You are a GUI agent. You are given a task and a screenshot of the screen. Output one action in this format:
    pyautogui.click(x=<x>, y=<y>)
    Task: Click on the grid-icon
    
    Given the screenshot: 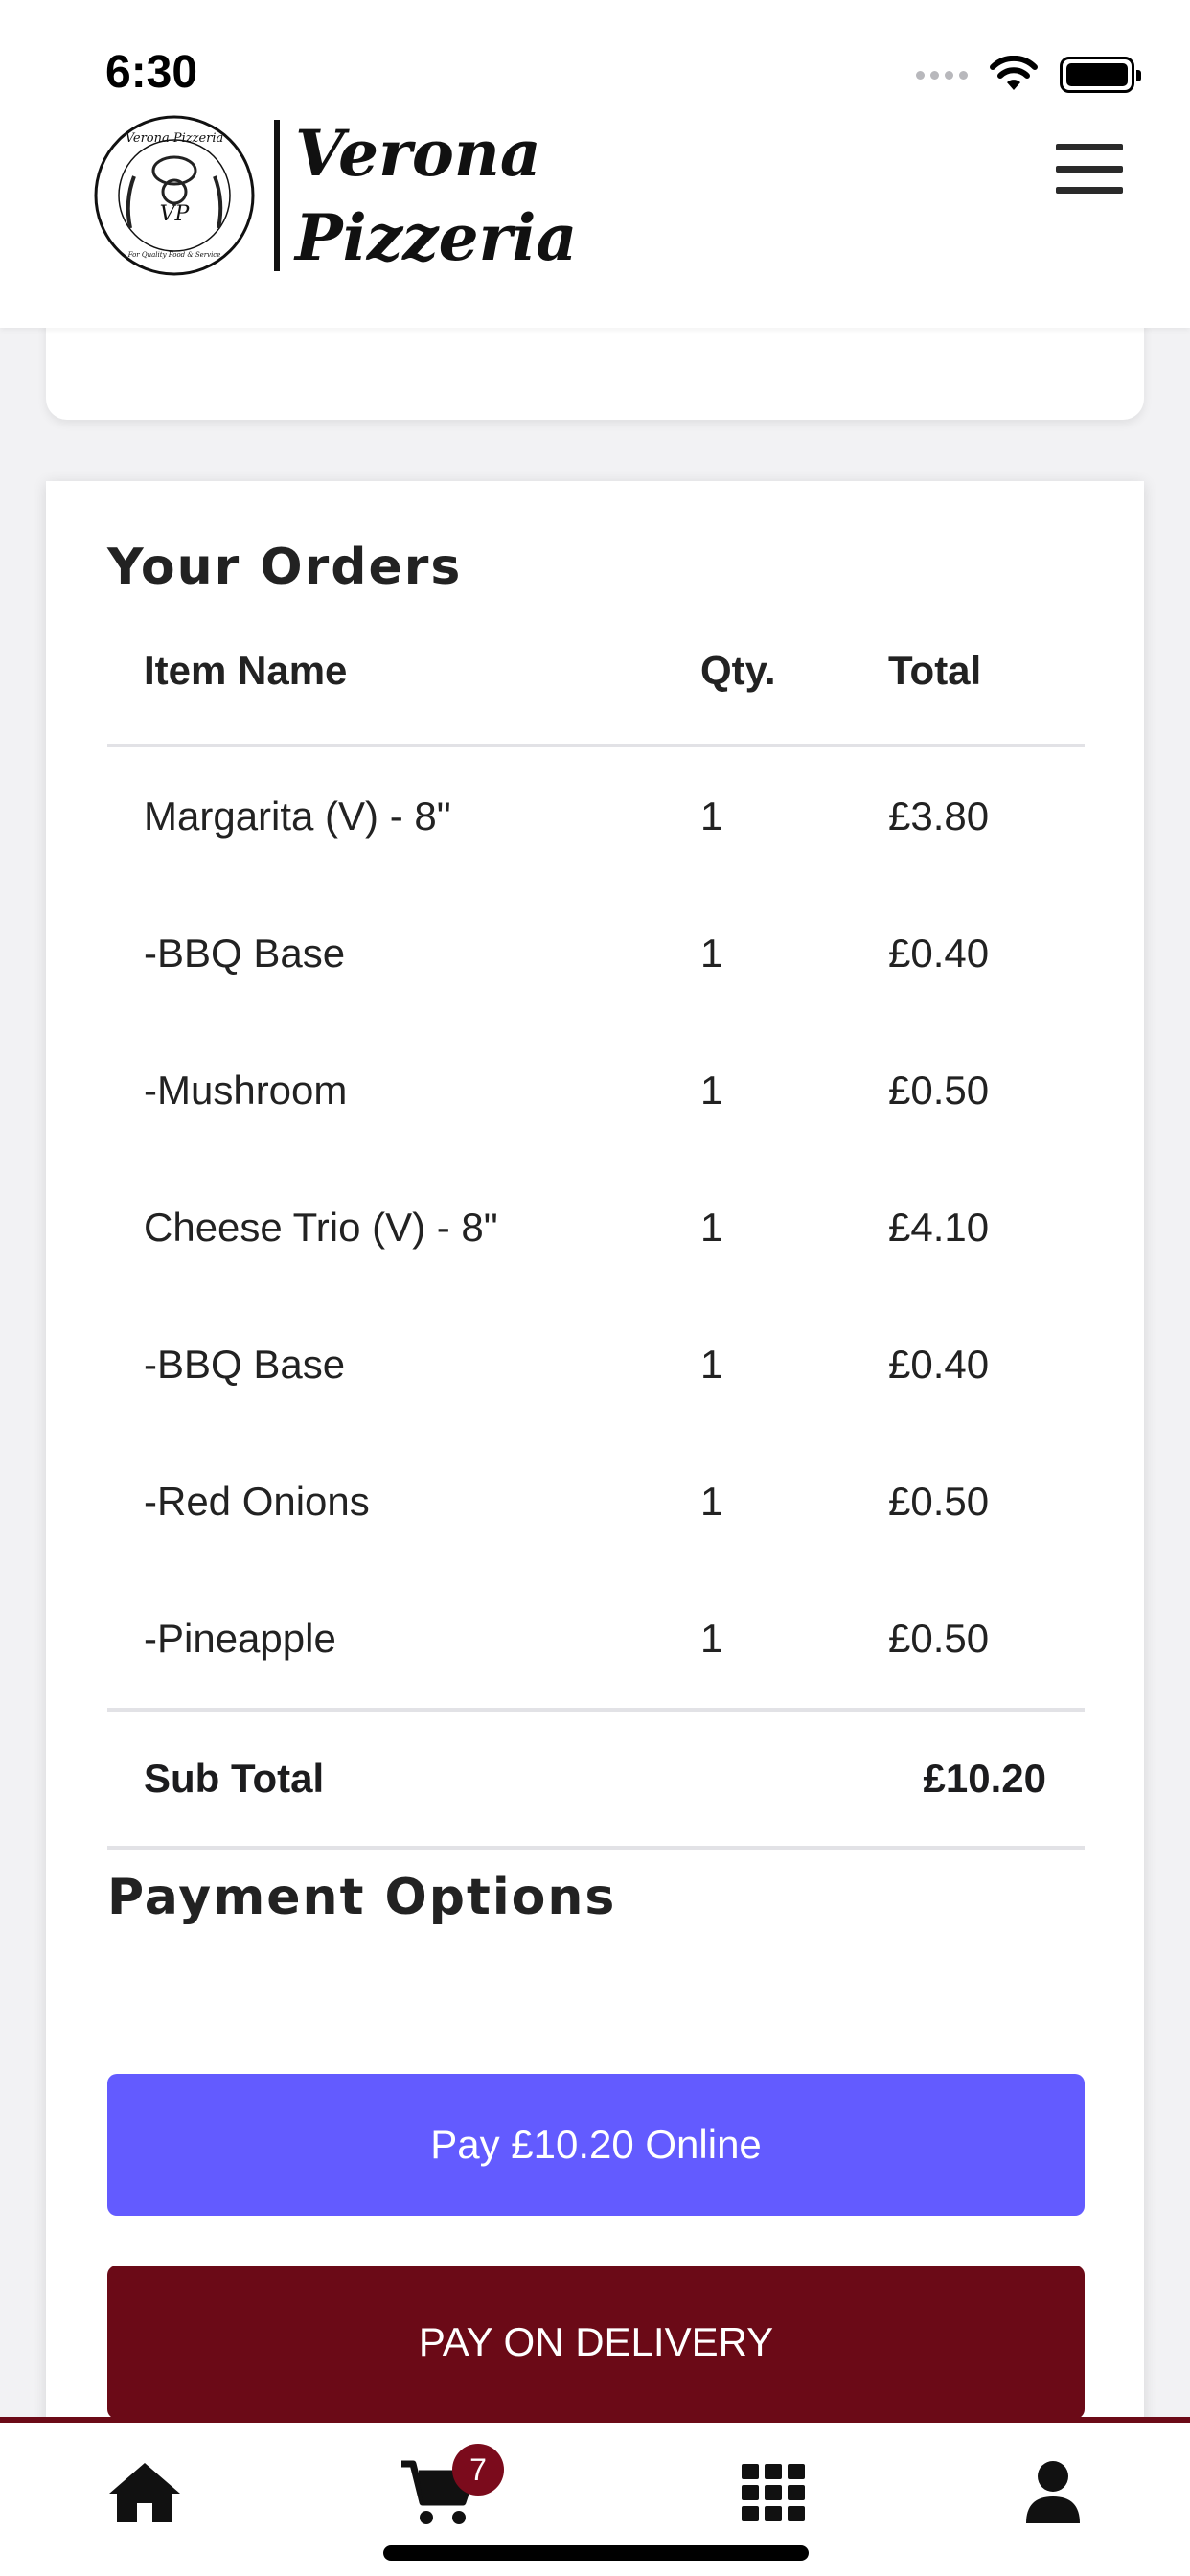 What is the action you would take?
    pyautogui.click(x=773, y=2493)
    